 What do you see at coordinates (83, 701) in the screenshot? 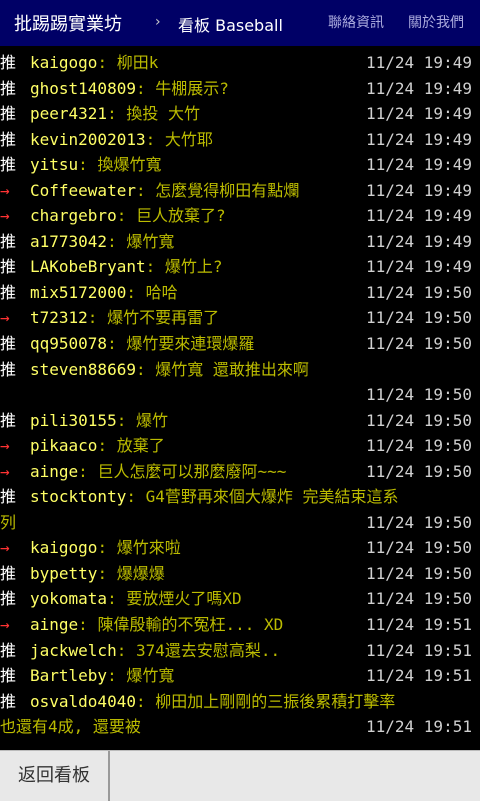
I see `comment-user-id: osvaldo4040` at bounding box center [83, 701].